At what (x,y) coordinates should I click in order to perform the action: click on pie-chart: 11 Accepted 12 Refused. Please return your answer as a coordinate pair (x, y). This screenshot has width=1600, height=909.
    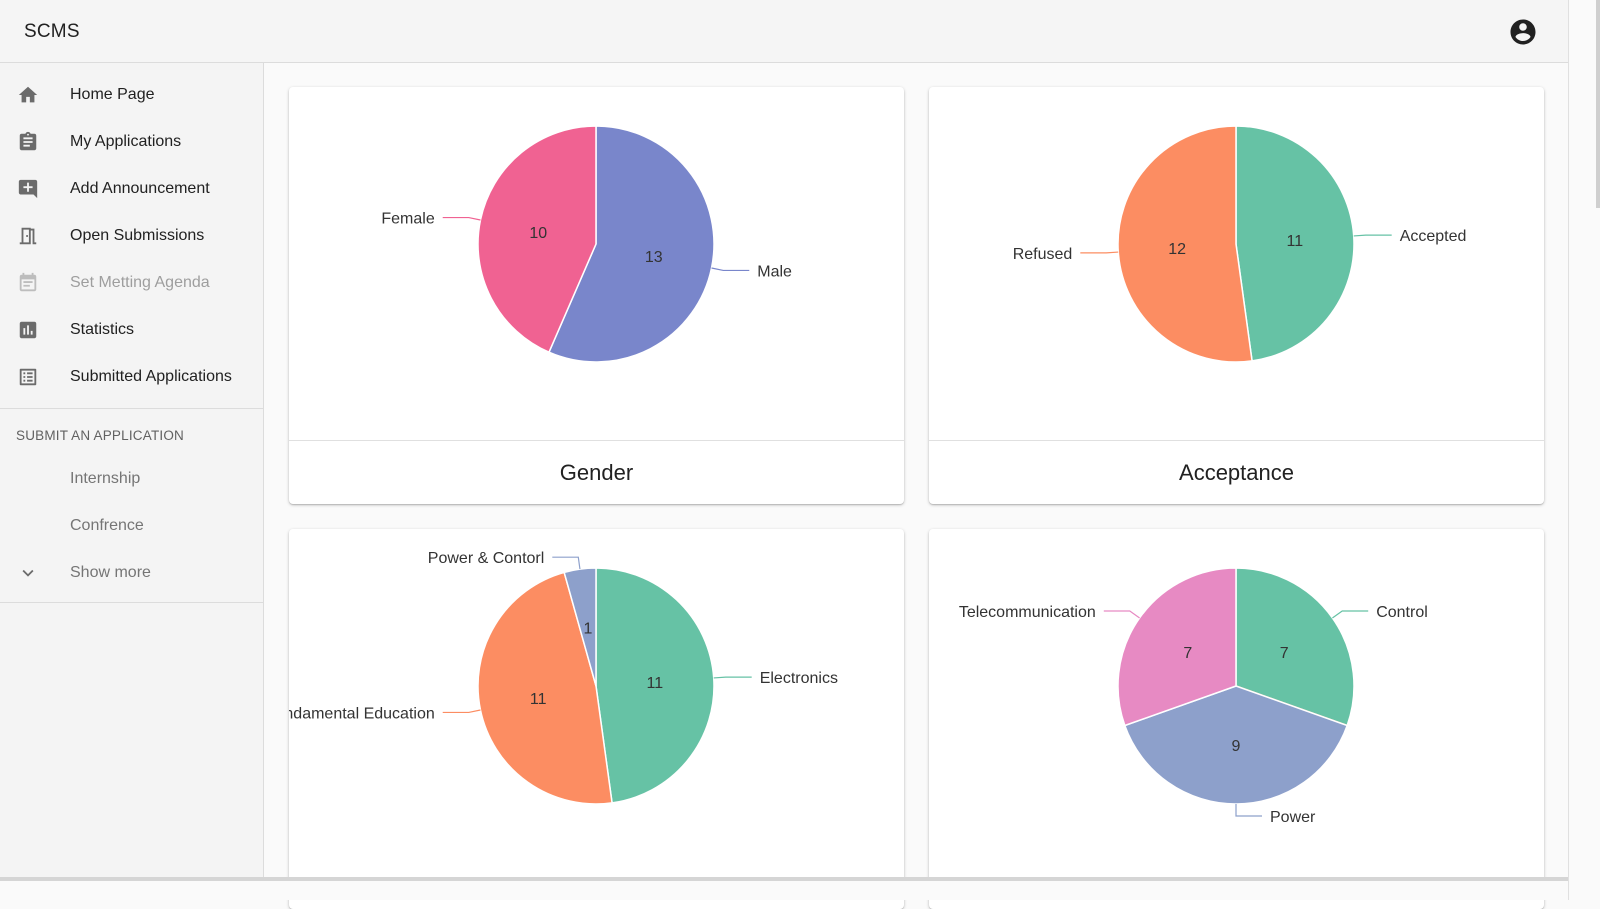
    Looking at the image, I should click on (1240, 244).